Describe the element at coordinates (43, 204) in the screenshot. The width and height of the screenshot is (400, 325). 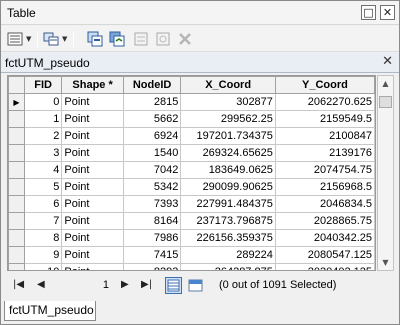
I see `cell-fid: 6` at that location.